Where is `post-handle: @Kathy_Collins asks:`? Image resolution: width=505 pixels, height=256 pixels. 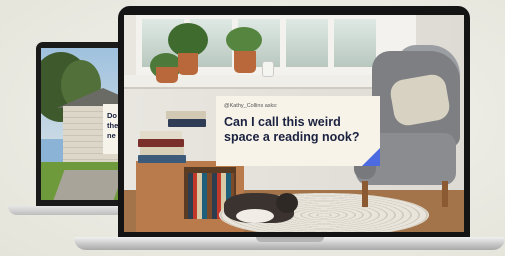
post-handle: @Kathy_Collins asks: is located at coordinates (251, 106).